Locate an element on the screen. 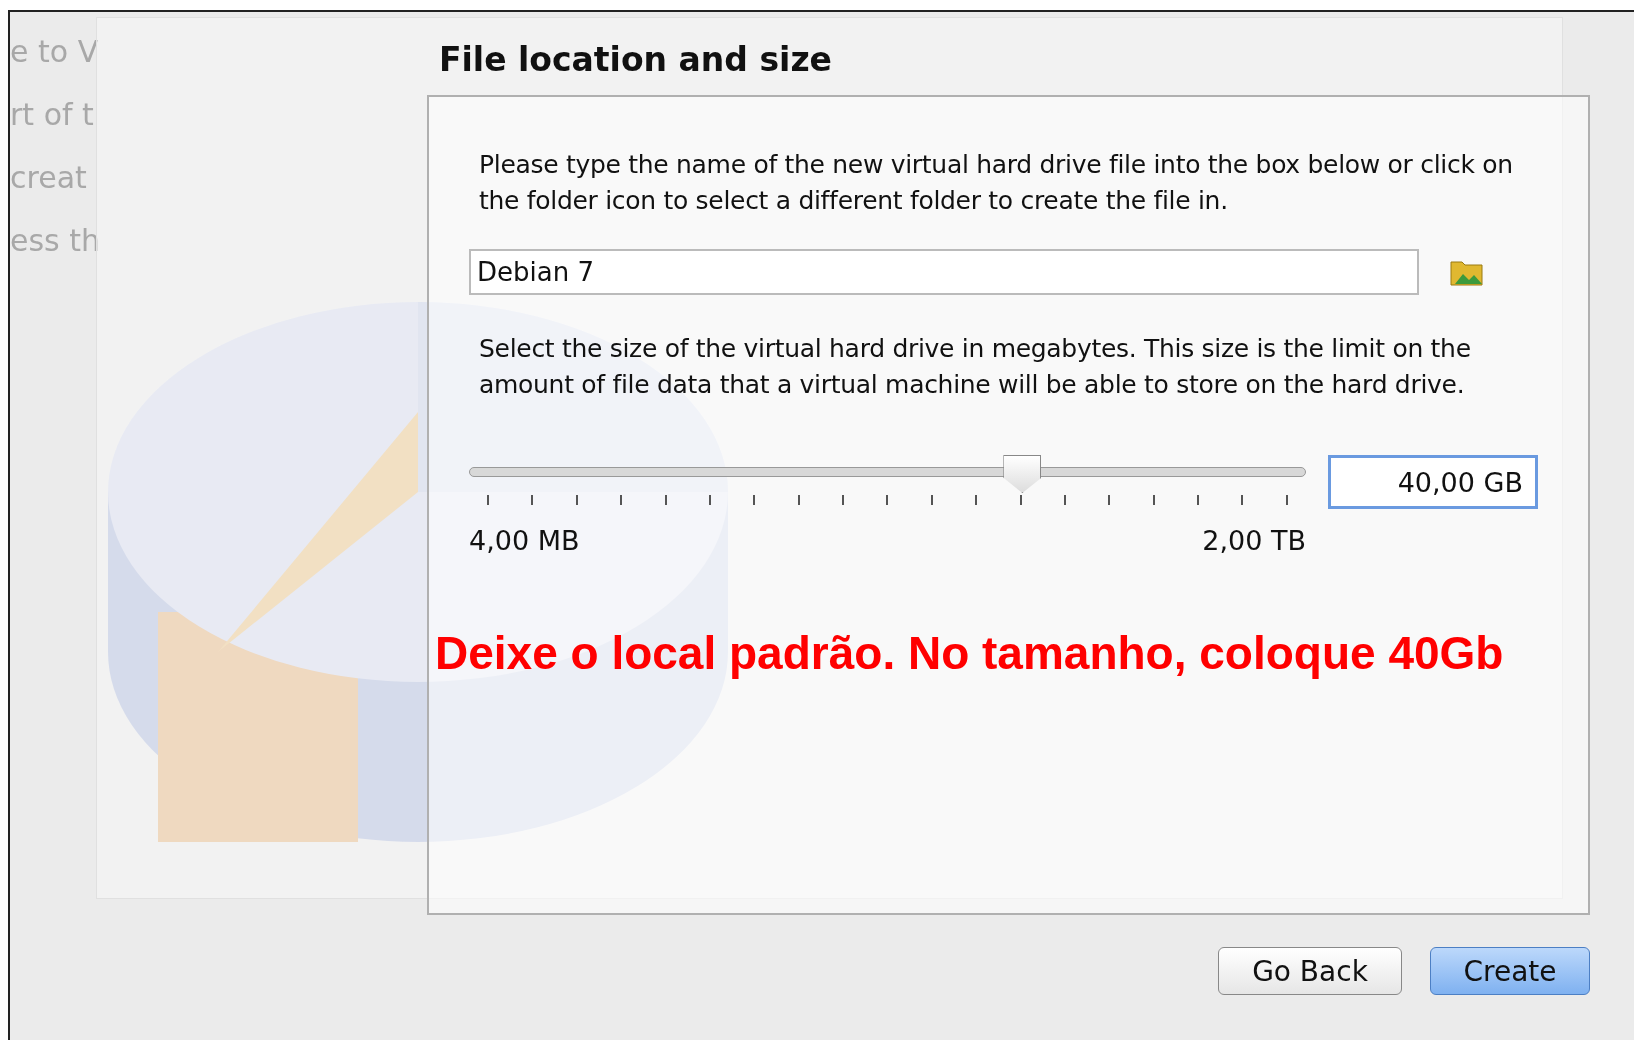  background-text: rt of t is located at coordinates (52, 114).